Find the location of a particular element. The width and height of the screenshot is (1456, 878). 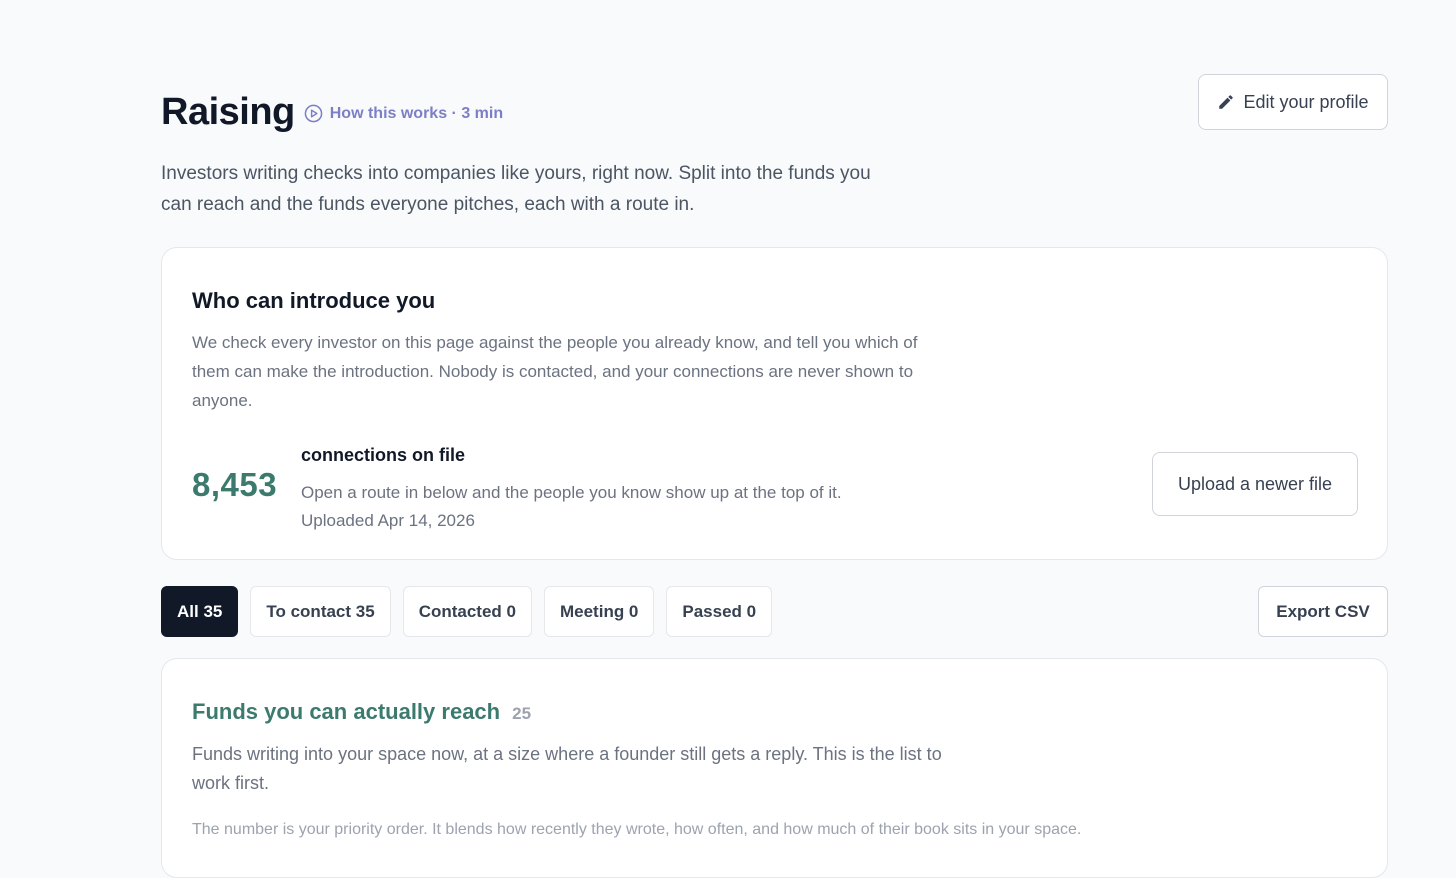

upload-date: Uploaded Apr 14, 2026 is located at coordinates (388, 520).